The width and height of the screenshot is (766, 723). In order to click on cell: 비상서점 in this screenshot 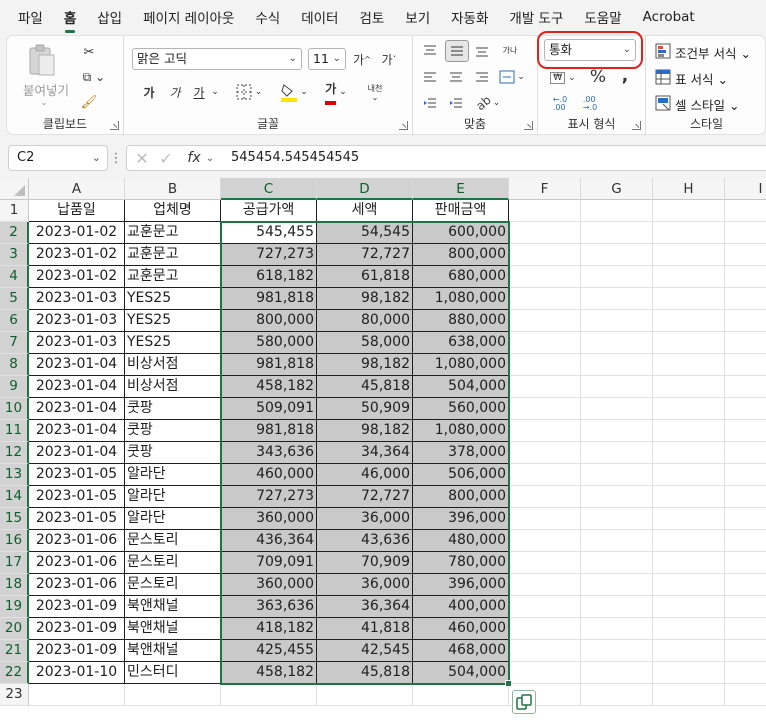, I will do `click(173, 387)`.